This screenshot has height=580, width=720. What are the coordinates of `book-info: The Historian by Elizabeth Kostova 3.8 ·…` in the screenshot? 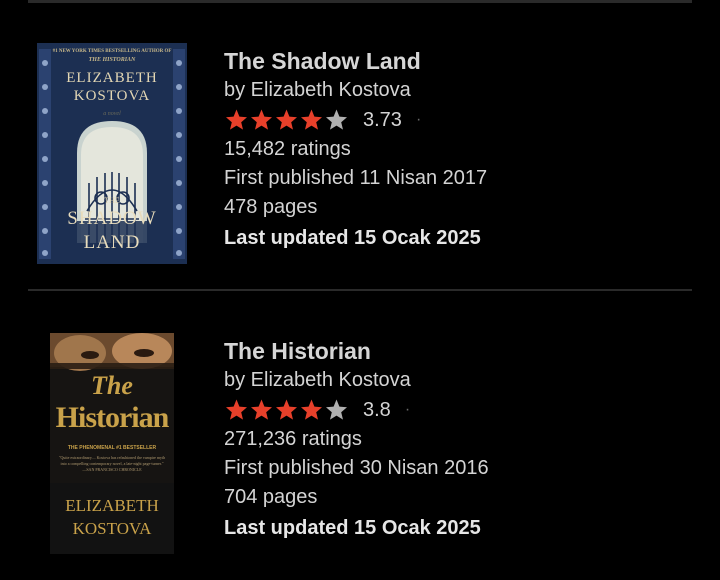 It's located at (356, 439).